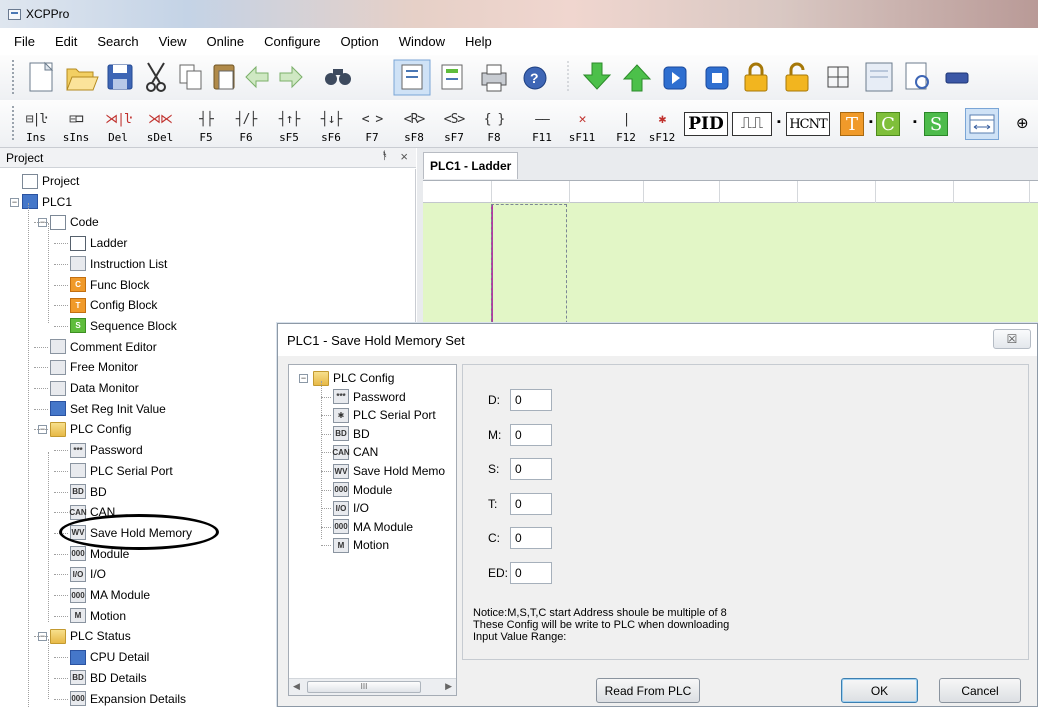 This screenshot has height=707, width=1038. I want to click on tree-item-cpu-detail: CPU Detail, so click(109, 657).